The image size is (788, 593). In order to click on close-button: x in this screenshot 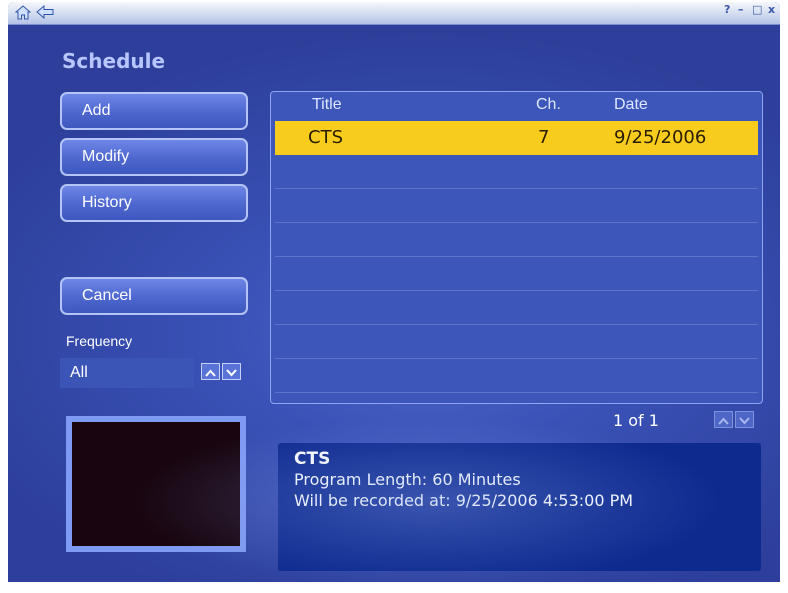, I will do `click(771, 9)`.